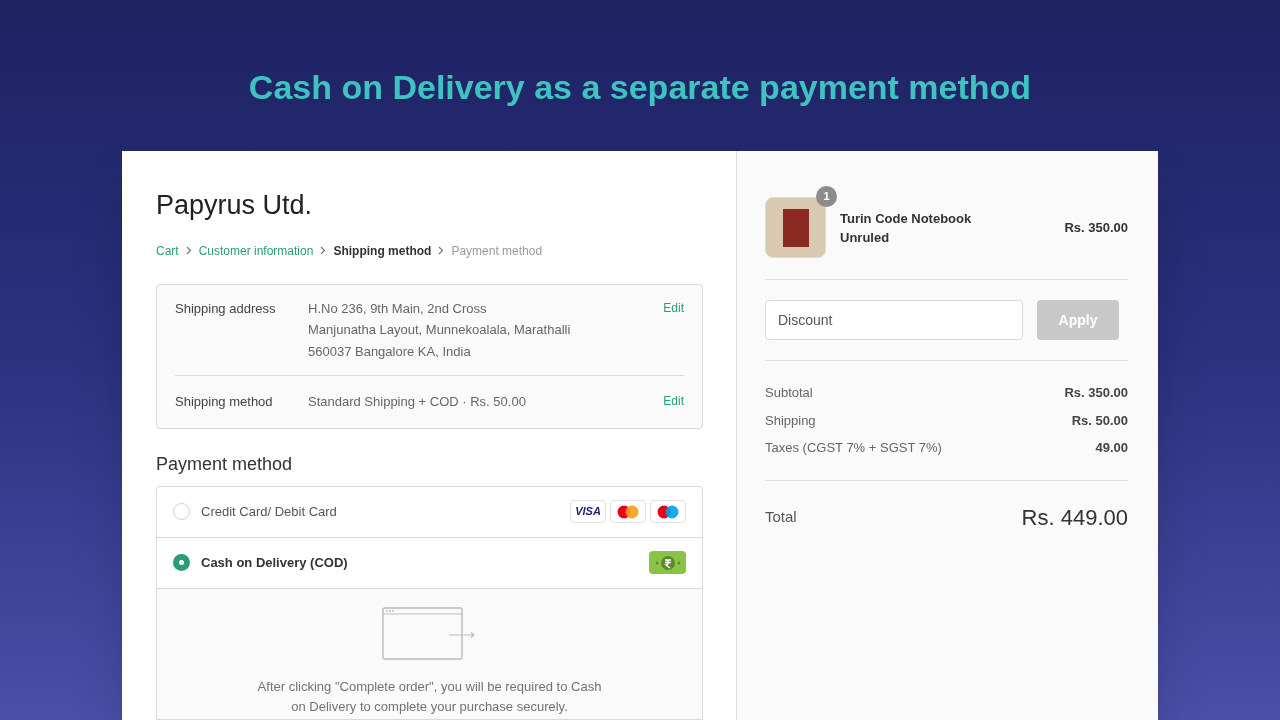 This screenshot has height=720, width=1280. What do you see at coordinates (390, 351) in the screenshot?
I see `review-value: 560037 Bangalore KA, India` at bounding box center [390, 351].